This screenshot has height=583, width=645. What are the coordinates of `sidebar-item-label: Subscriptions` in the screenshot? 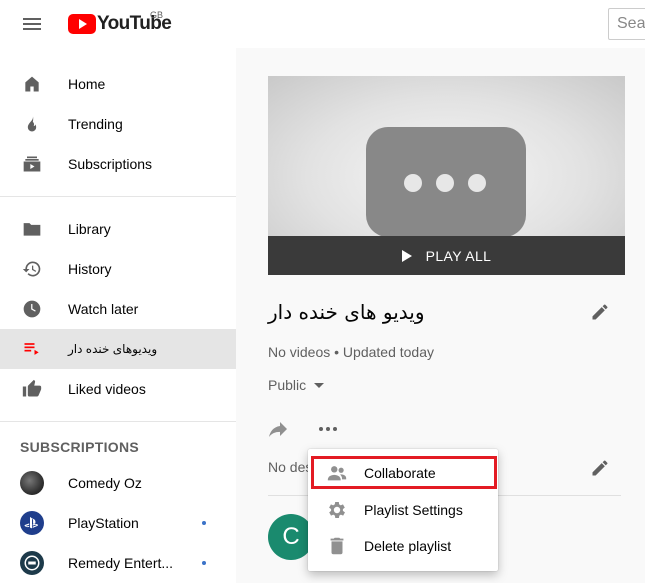 It's located at (110, 164).